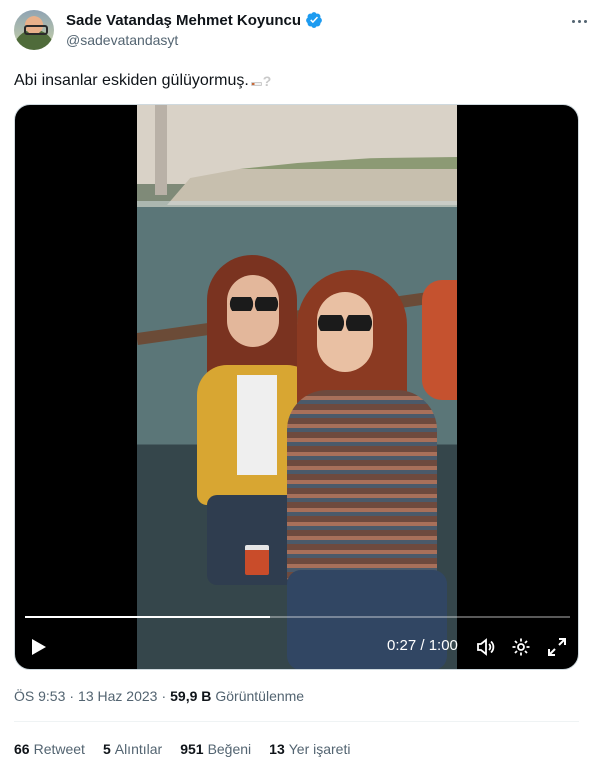 The image size is (607, 773). What do you see at coordinates (260, 696) in the screenshot?
I see `views-label: Görüntülenme` at bounding box center [260, 696].